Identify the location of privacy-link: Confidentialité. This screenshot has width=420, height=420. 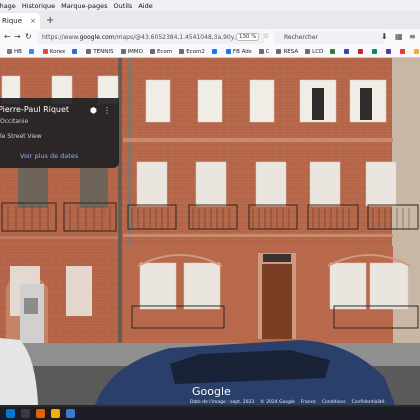
(368, 403).